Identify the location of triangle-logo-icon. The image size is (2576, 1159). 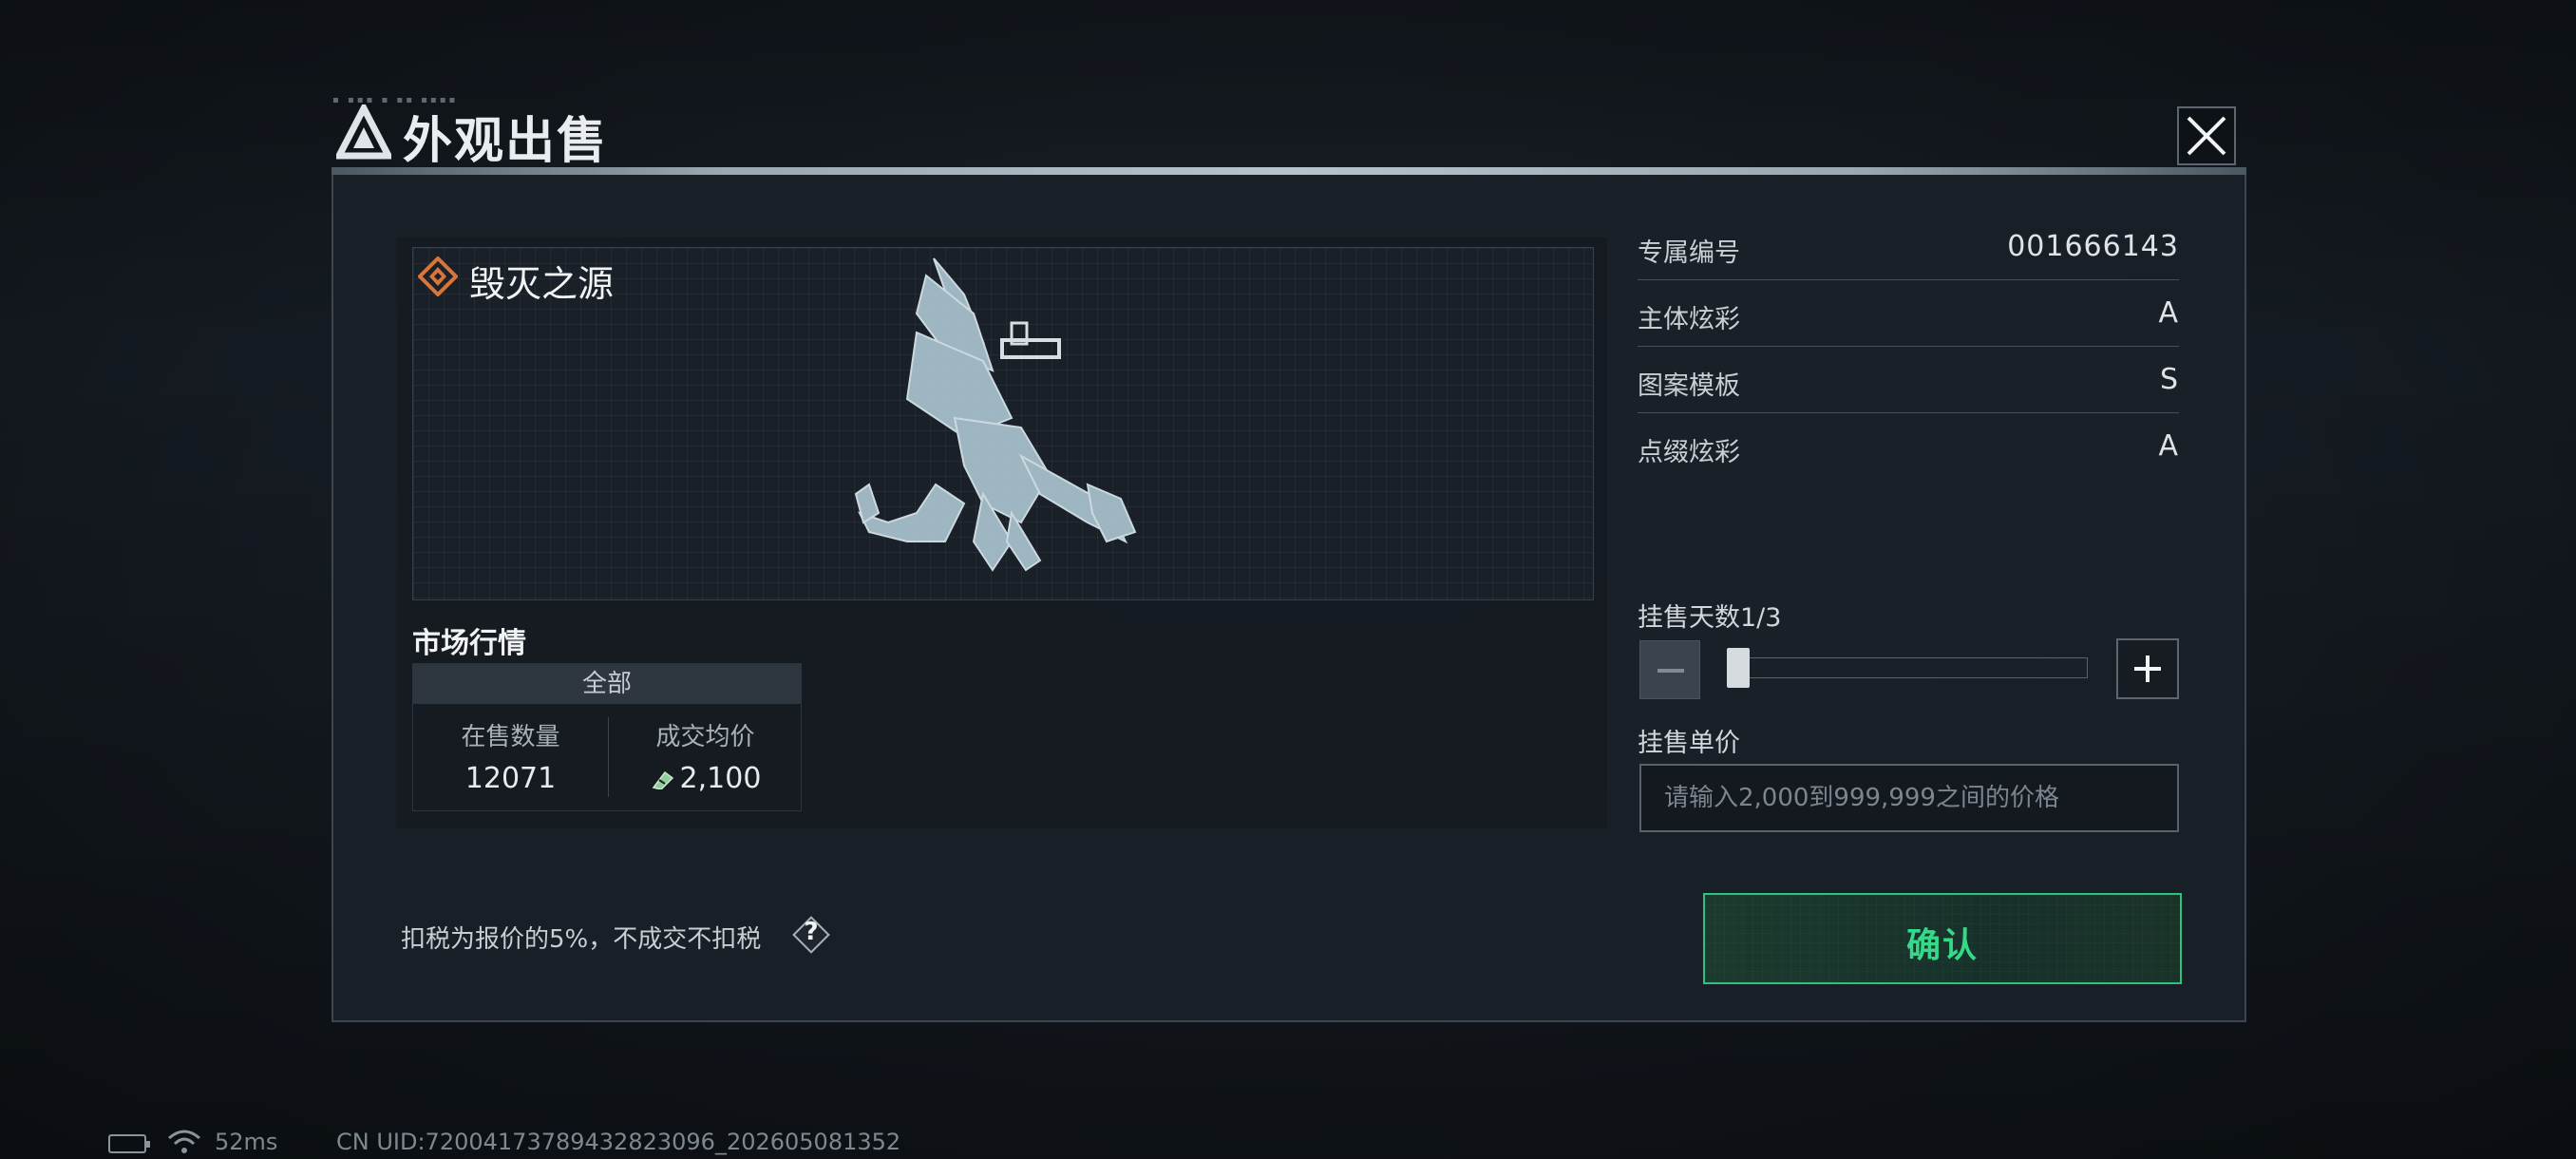
(363, 132).